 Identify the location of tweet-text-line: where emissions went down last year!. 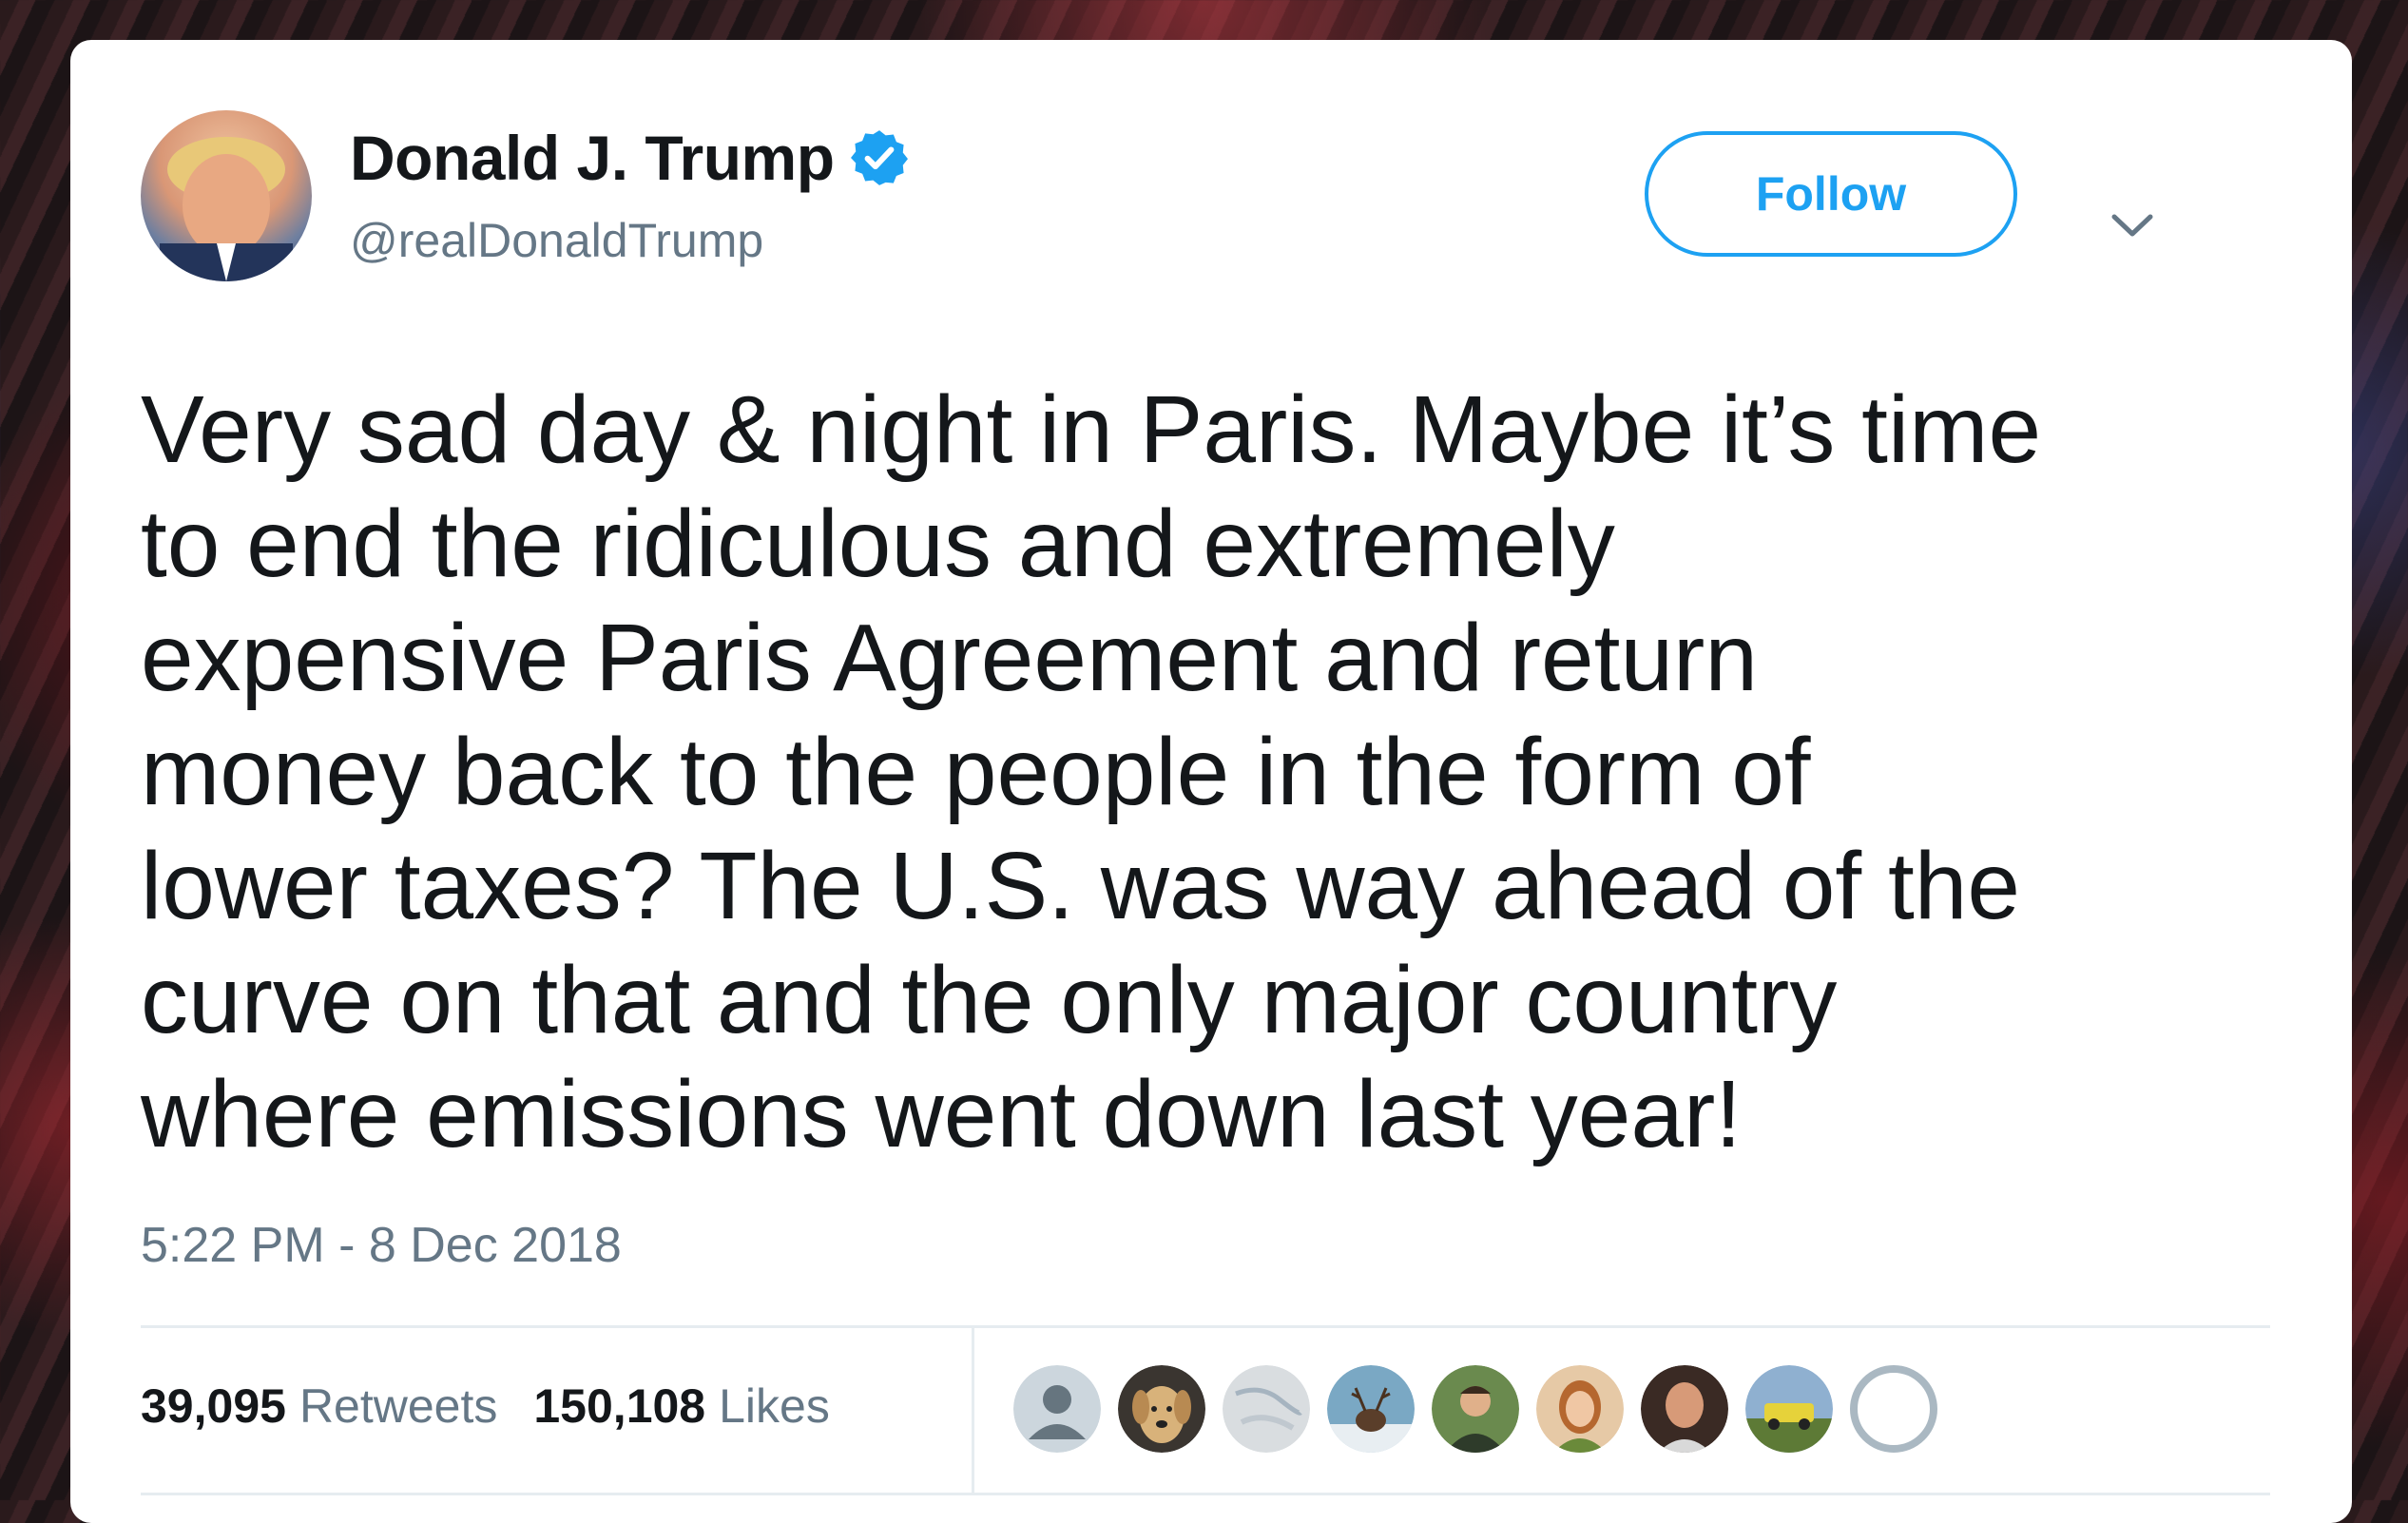
(942, 1114).